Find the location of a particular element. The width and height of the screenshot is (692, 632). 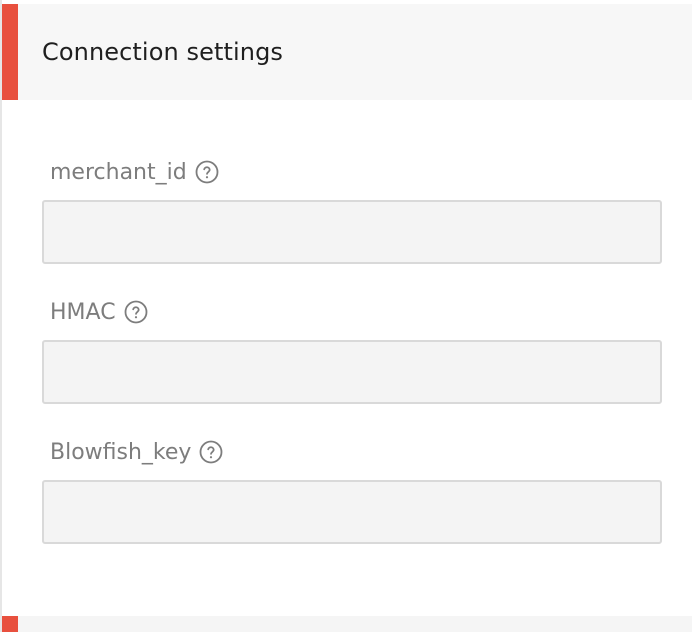

hmac-label: HMAC is located at coordinates (83, 312).